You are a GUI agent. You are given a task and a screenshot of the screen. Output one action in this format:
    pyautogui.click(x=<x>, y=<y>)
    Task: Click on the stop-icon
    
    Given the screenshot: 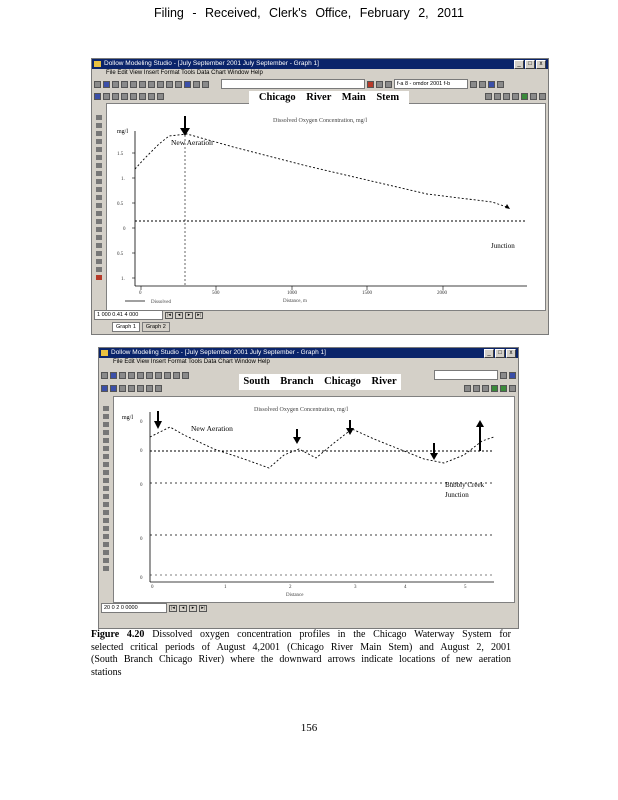 What is the action you would take?
    pyautogui.click(x=370, y=84)
    